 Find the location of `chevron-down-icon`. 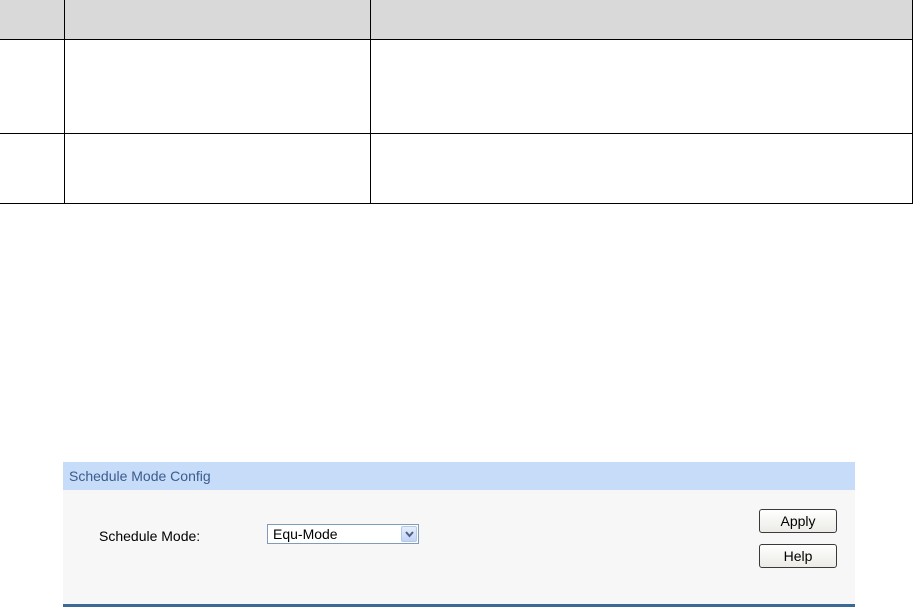

chevron-down-icon is located at coordinates (409, 534).